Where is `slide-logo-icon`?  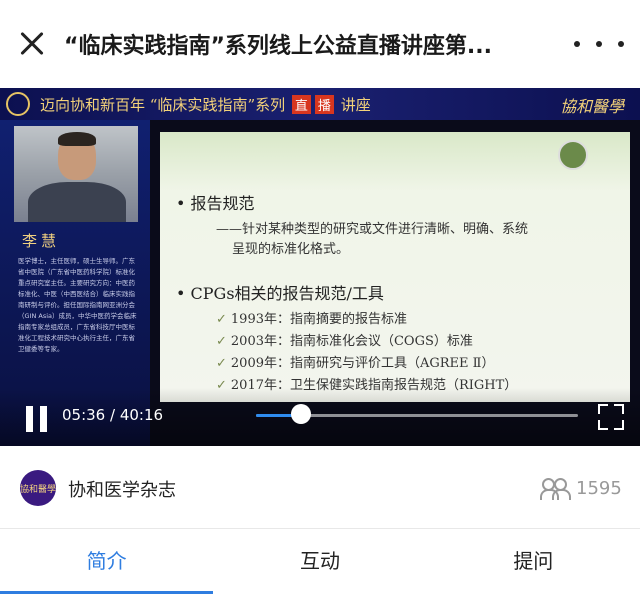
slide-logo-icon is located at coordinates (573, 155).